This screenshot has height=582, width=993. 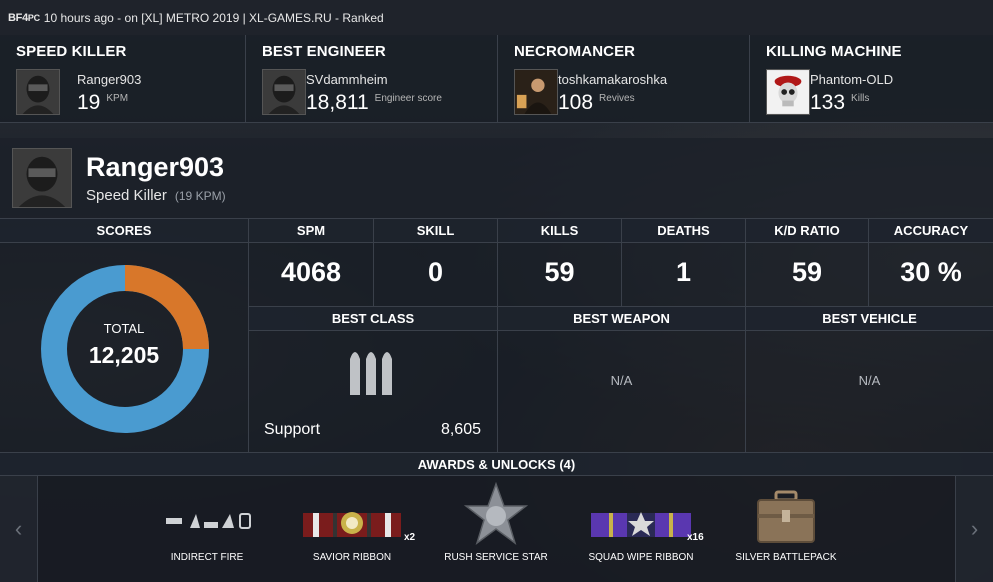 I want to click on player-avatar-icon, so click(x=42, y=178).